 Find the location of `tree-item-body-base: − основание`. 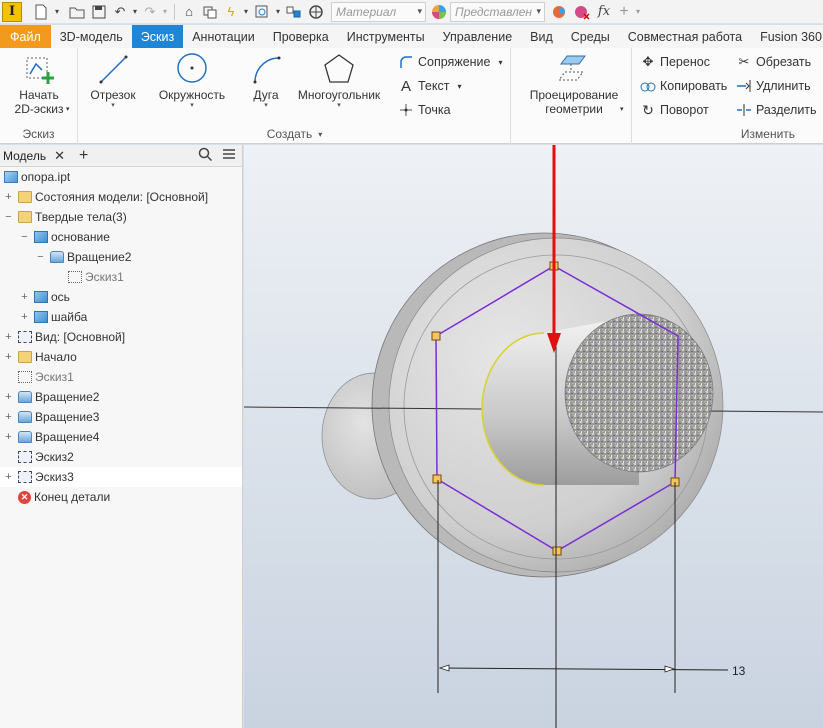

tree-item-body-base: − основание is located at coordinates (121, 237).